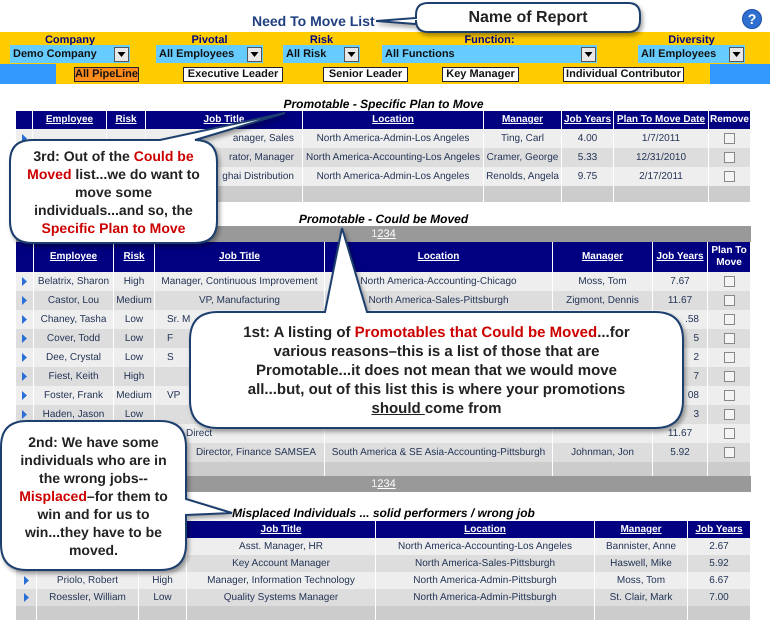 Image resolution: width=778 pixels, height=632 pixels. What do you see at coordinates (321, 54) in the screenshot?
I see `dropdown: All Risk` at bounding box center [321, 54].